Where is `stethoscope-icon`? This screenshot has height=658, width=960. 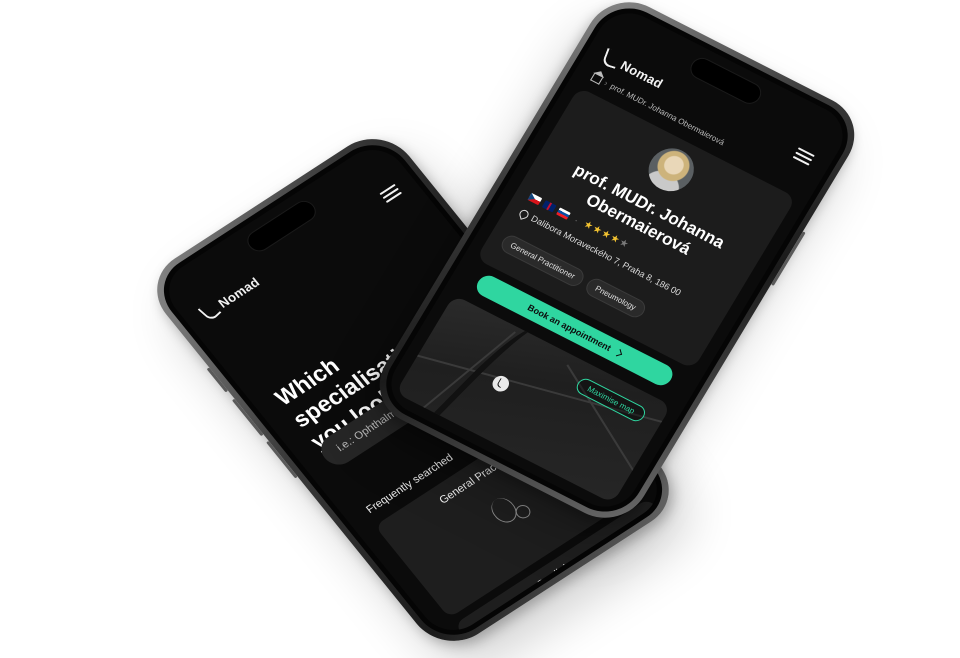 stethoscope-icon is located at coordinates (511, 511).